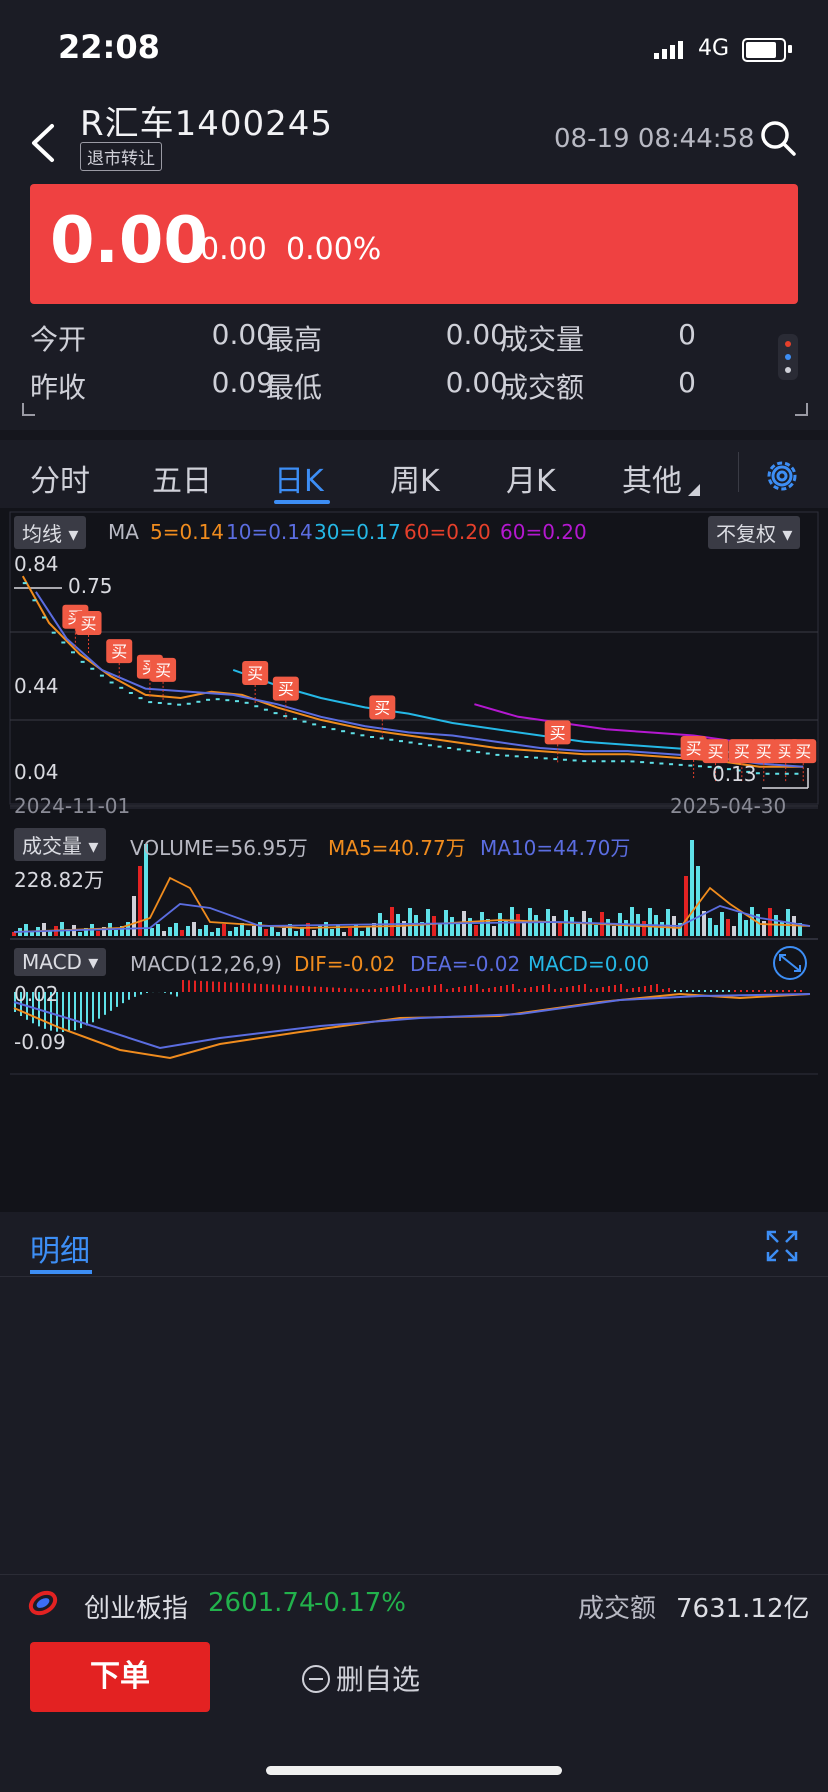 Image resolution: width=828 pixels, height=1792 pixels. I want to click on corner-right-icon, so click(801, 409).